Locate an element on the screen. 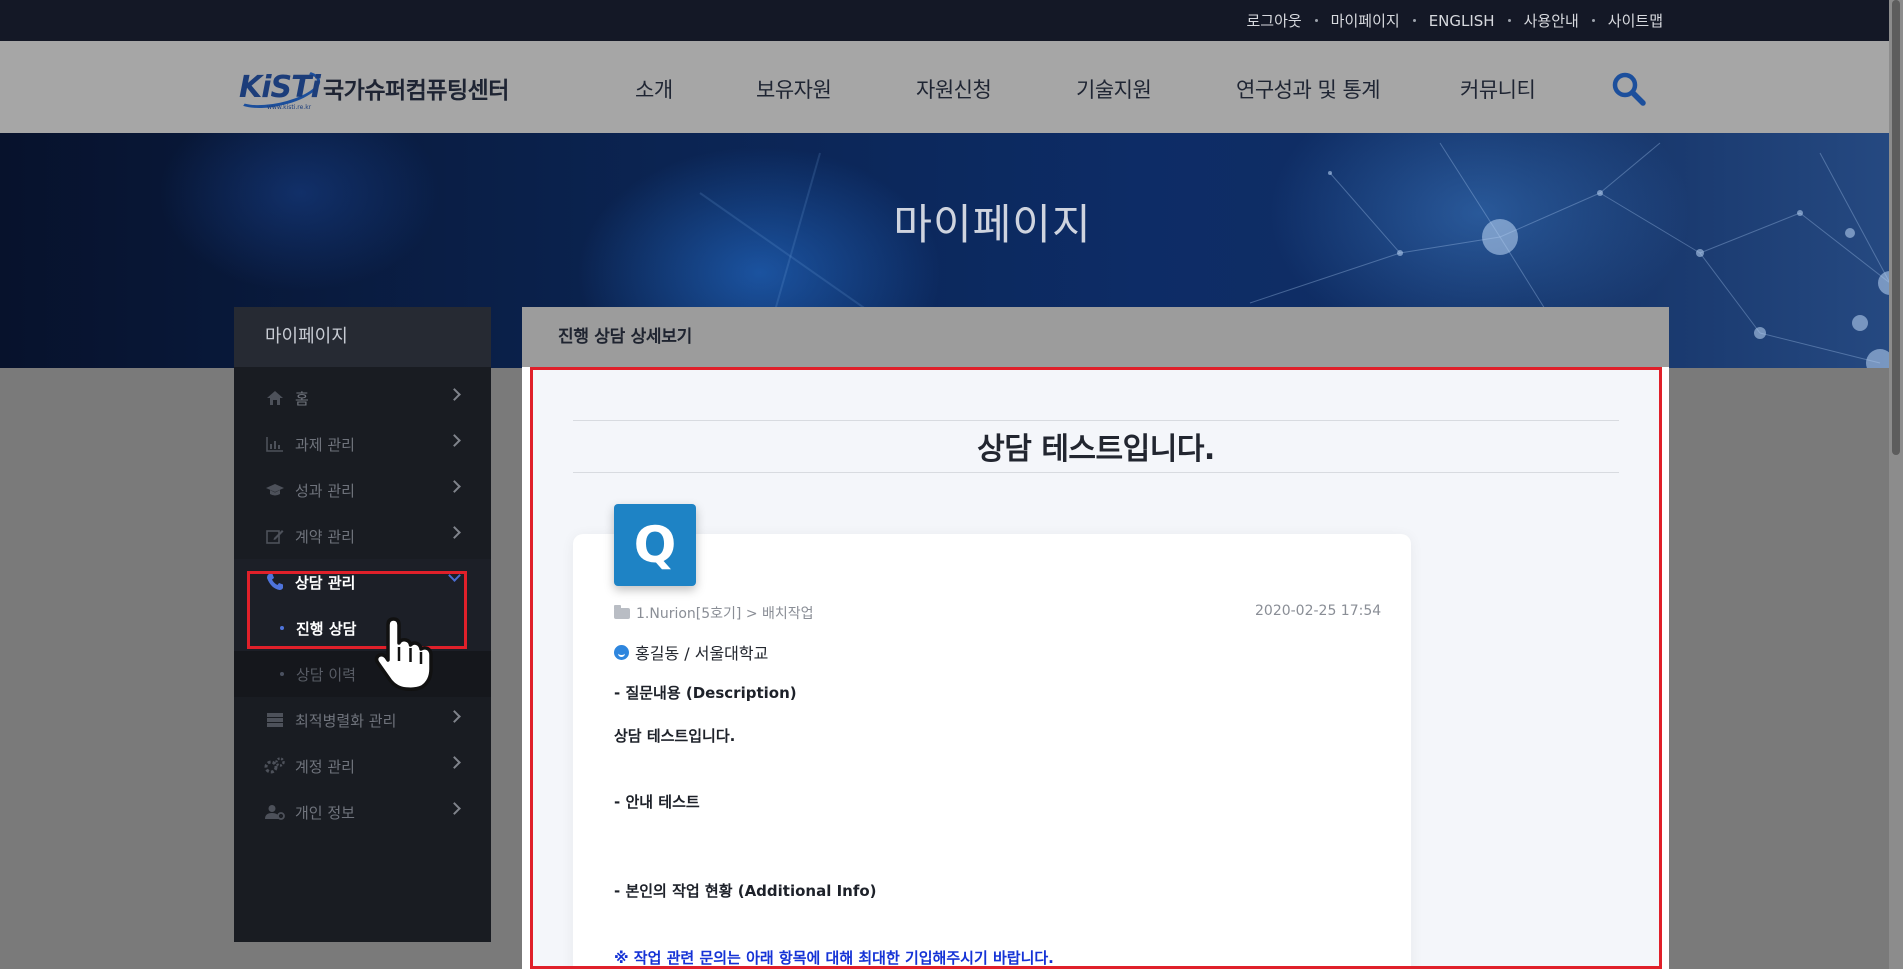 The width and height of the screenshot is (1903, 969). logout-link: 로그아웃 is located at coordinates (1273, 20).